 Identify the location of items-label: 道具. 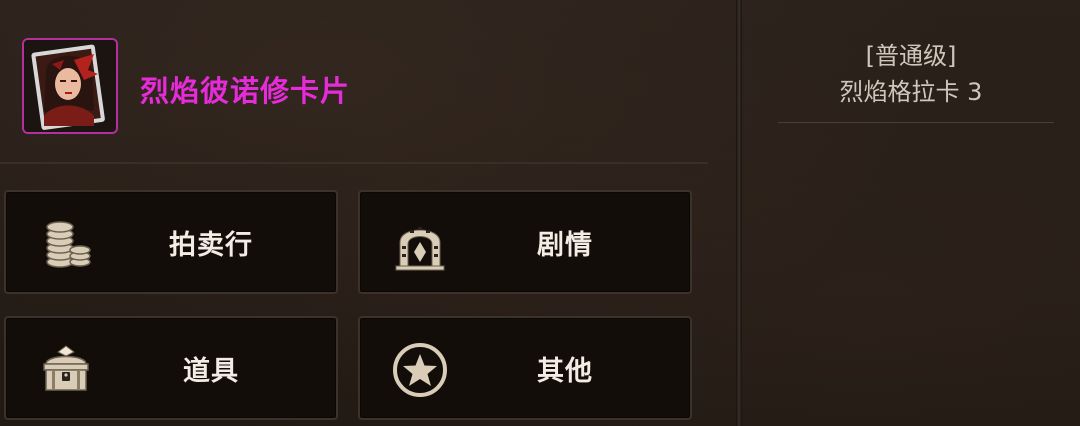
(211, 371).